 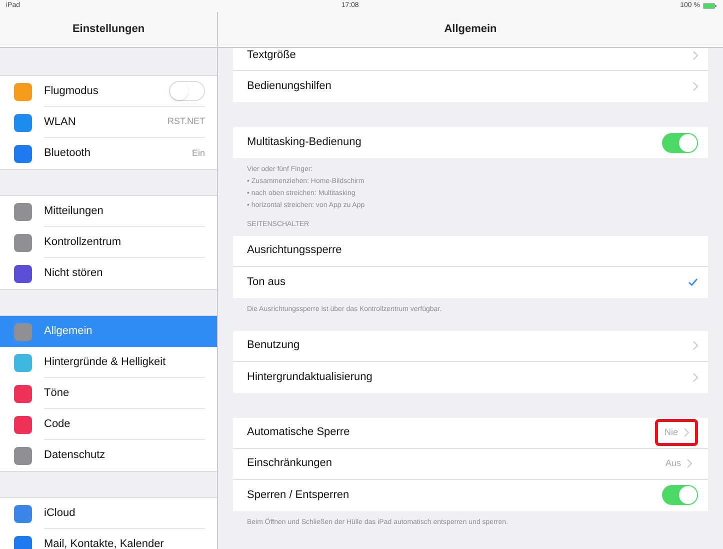 What do you see at coordinates (676, 432) in the screenshot?
I see `highlight-frame: Nie` at bounding box center [676, 432].